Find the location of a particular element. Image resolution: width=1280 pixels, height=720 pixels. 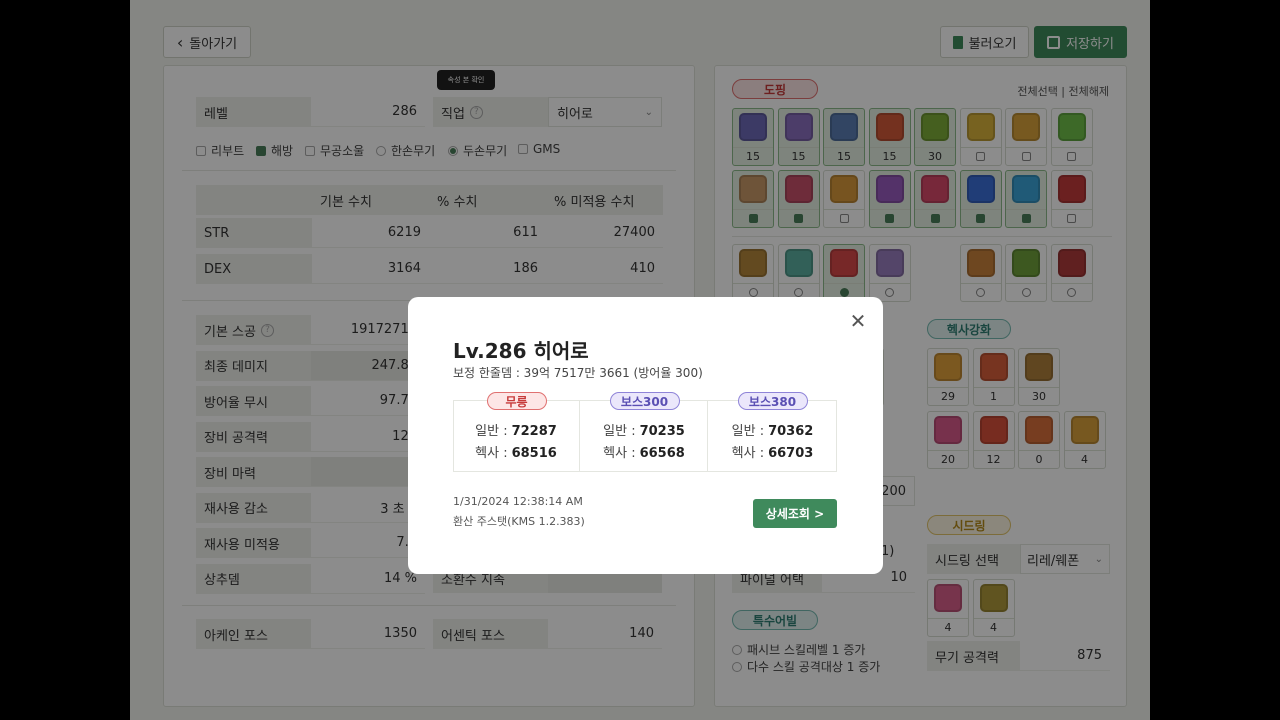

damage-tag: 보스380 is located at coordinates (772, 401).